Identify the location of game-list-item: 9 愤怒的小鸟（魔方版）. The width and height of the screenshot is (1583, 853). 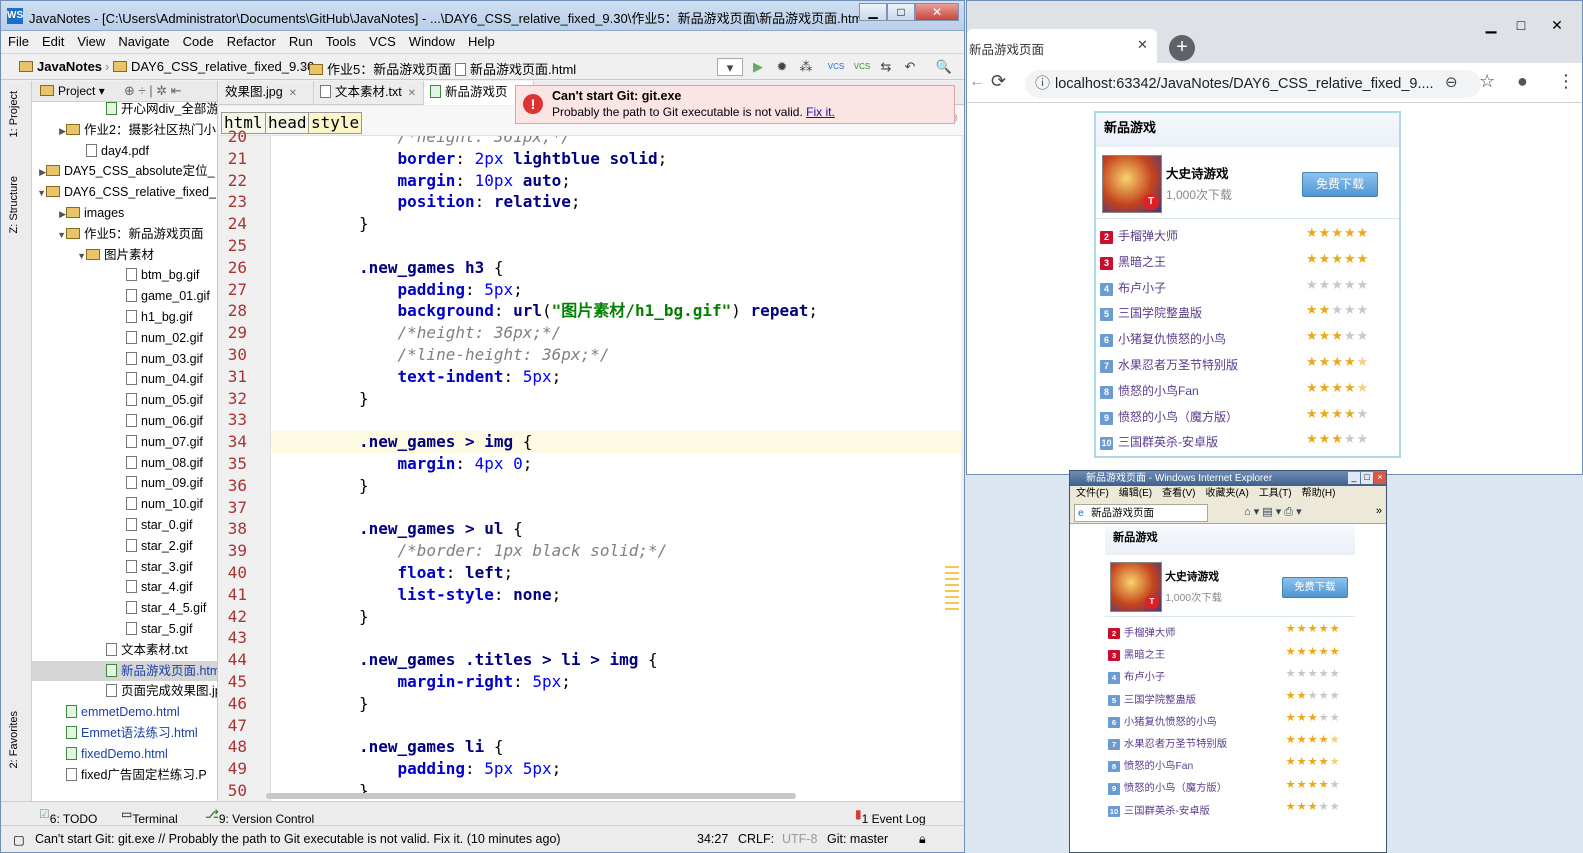
(1169, 416).